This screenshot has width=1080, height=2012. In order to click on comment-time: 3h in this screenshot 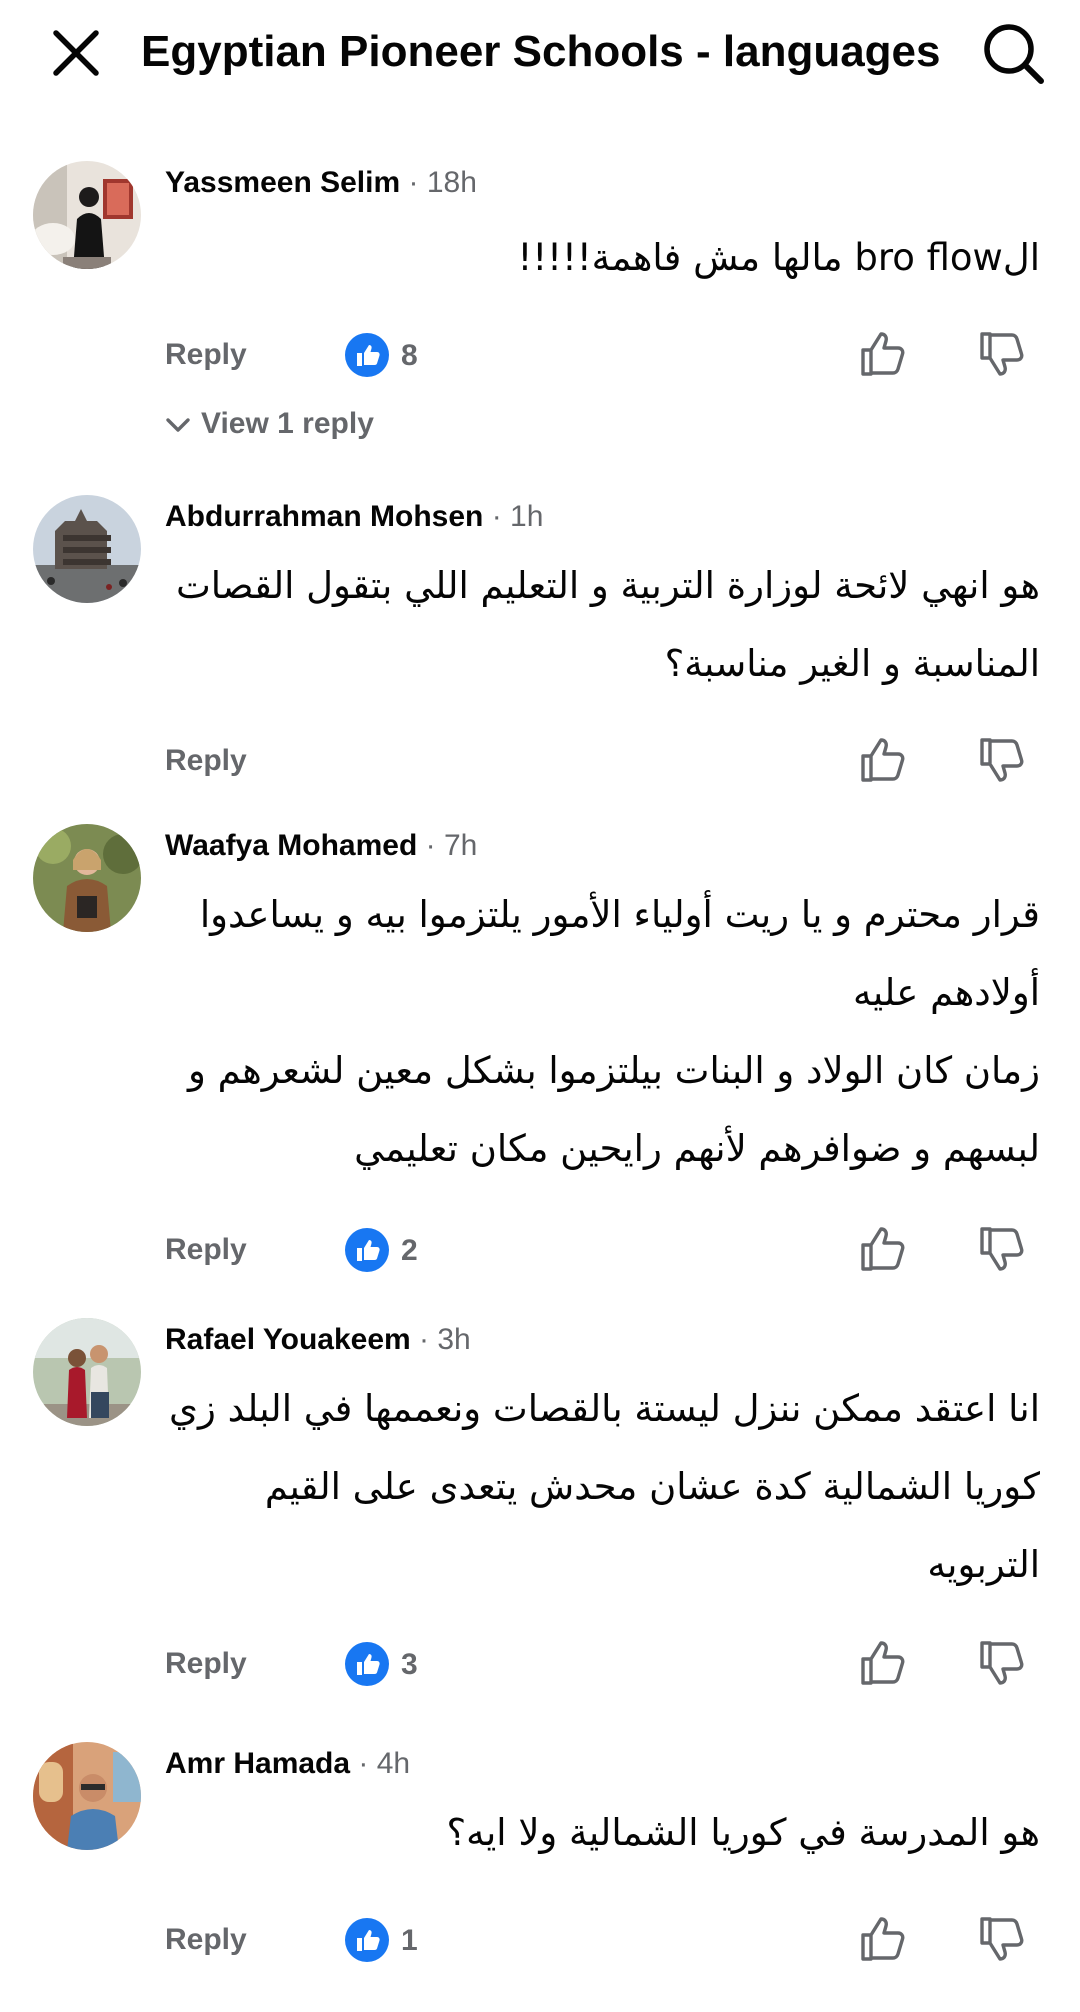, I will do `click(453, 1339)`.